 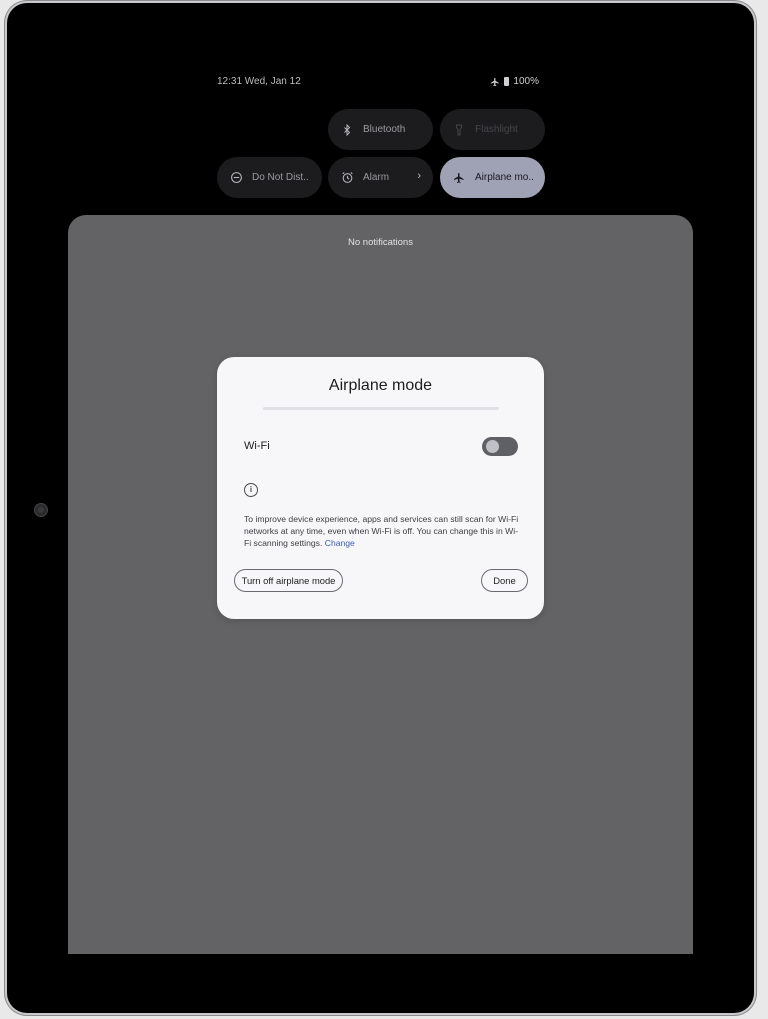 I want to click on tile-label: Bluetooth, so click(x=384, y=129).